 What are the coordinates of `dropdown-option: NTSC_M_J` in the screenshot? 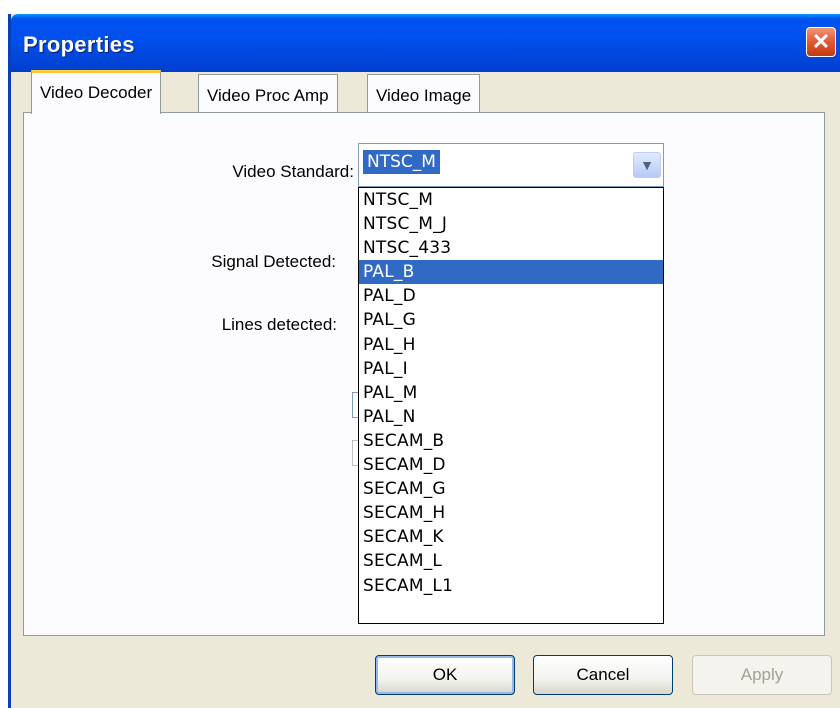 It's located at (511, 224).